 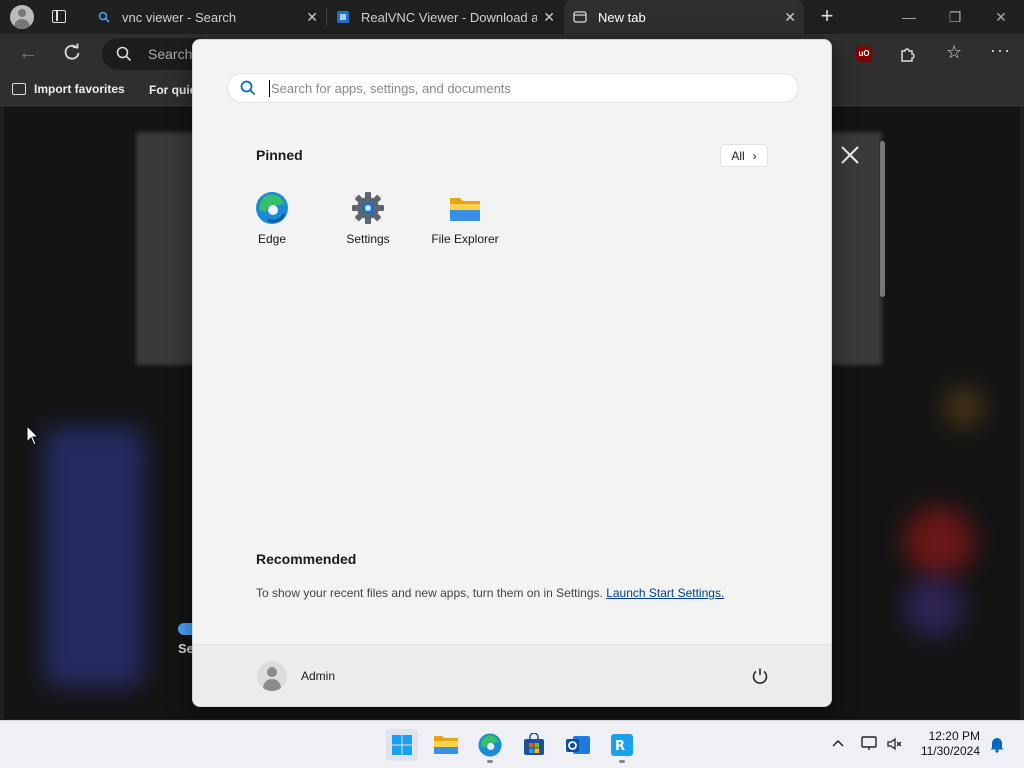 What do you see at coordinates (512, 675) in the screenshot?
I see `start-menu-footer: Admin` at bounding box center [512, 675].